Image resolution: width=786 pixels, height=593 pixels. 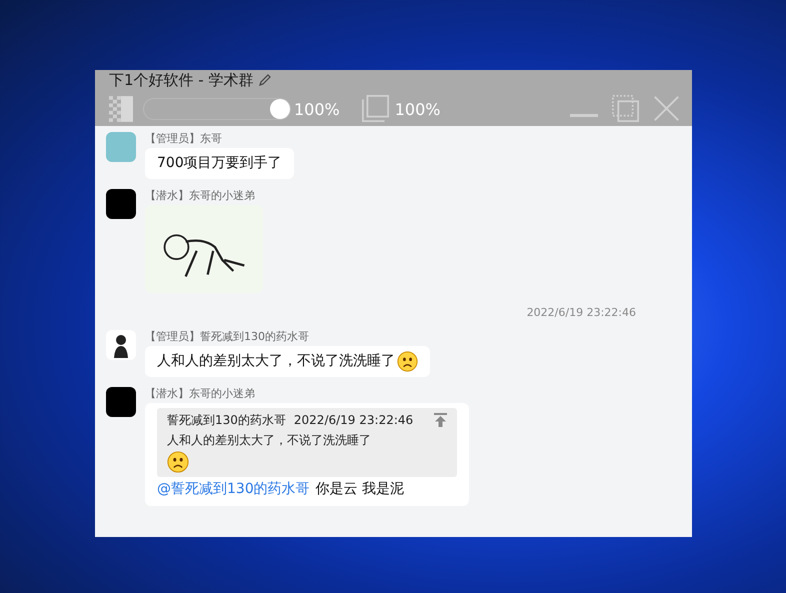 I want to click on restore-icon, so click(x=625, y=108).